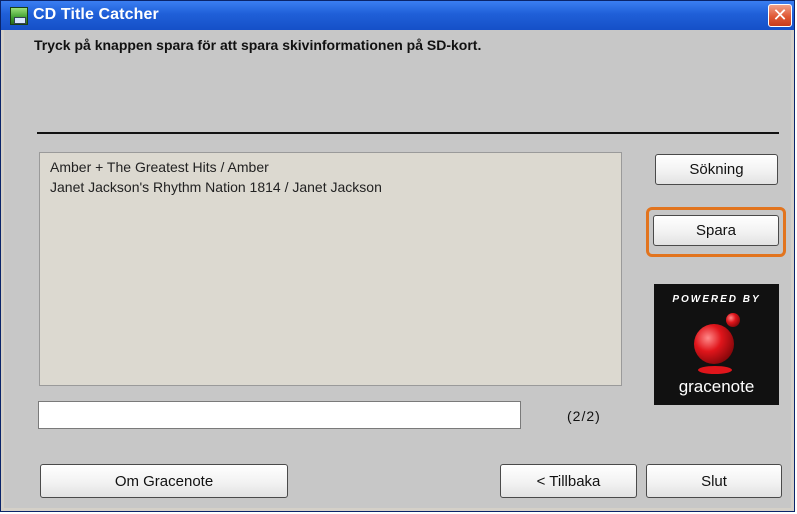 This screenshot has height=514, width=797. Describe the element at coordinates (716, 299) in the screenshot. I see `powered-by-label: POWERED BY` at that location.